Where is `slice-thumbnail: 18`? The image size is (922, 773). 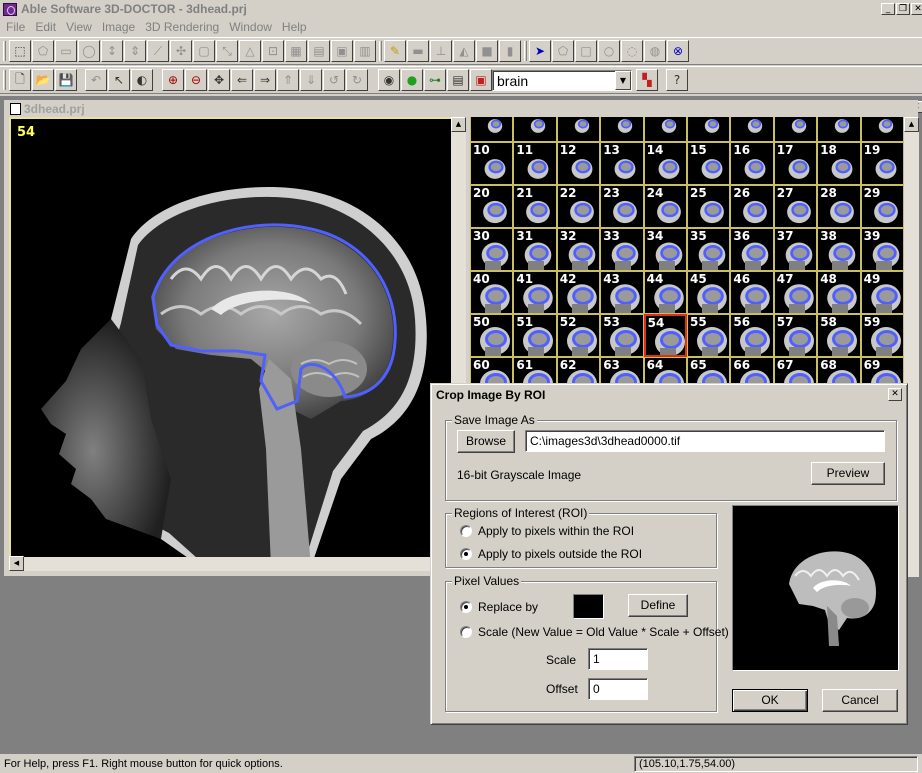 slice-thumbnail: 18 is located at coordinates (839, 163).